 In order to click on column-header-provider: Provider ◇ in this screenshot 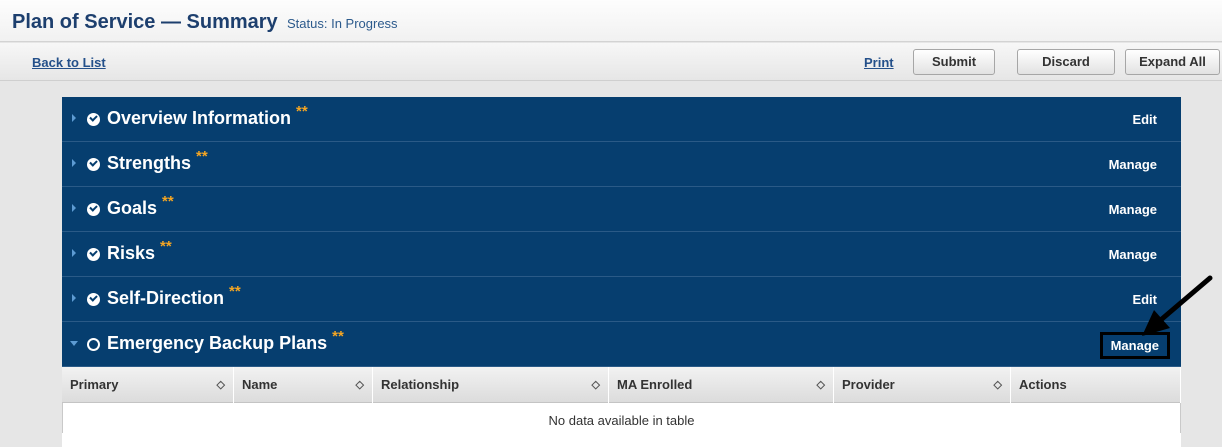, I will do `click(922, 385)`.